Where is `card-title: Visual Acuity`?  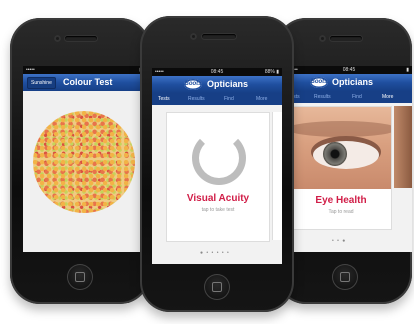
card-title: Visual Acuity is located at coordinates (218, 198).